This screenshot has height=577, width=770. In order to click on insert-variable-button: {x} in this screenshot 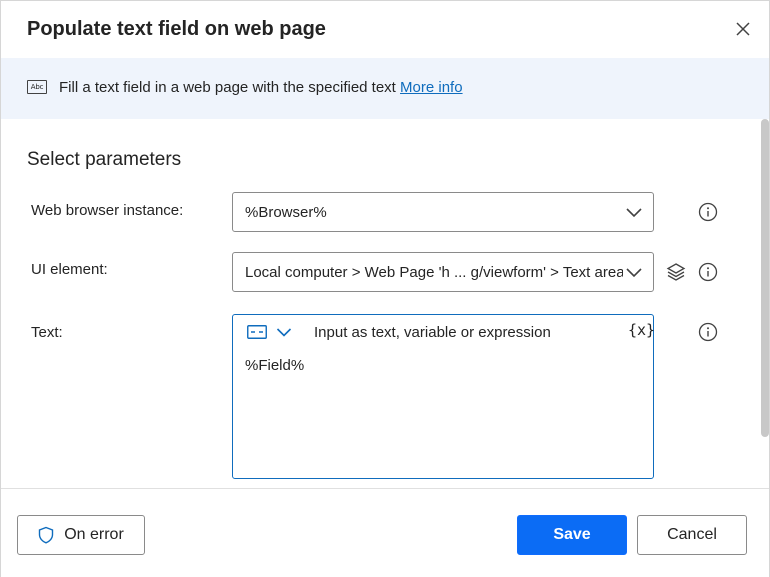, I will do `click(641, 330)`.